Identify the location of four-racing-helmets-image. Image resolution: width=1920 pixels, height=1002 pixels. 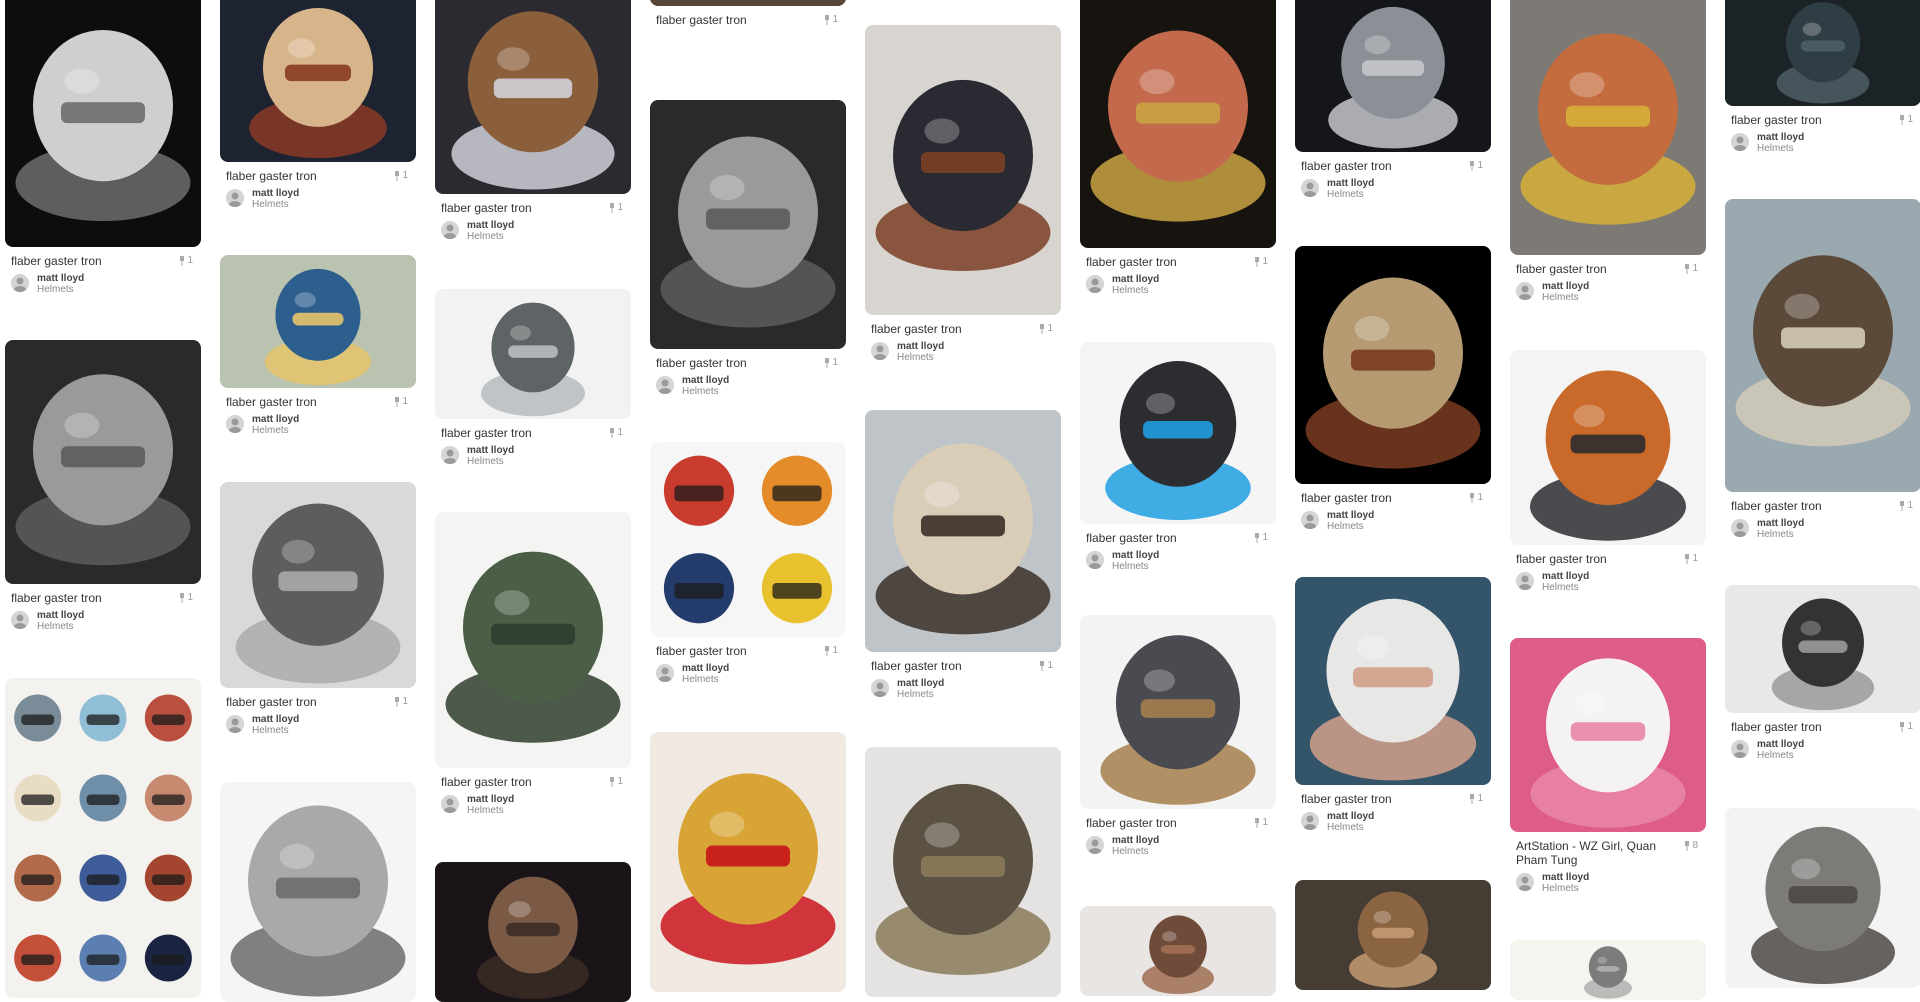
(748, 539).